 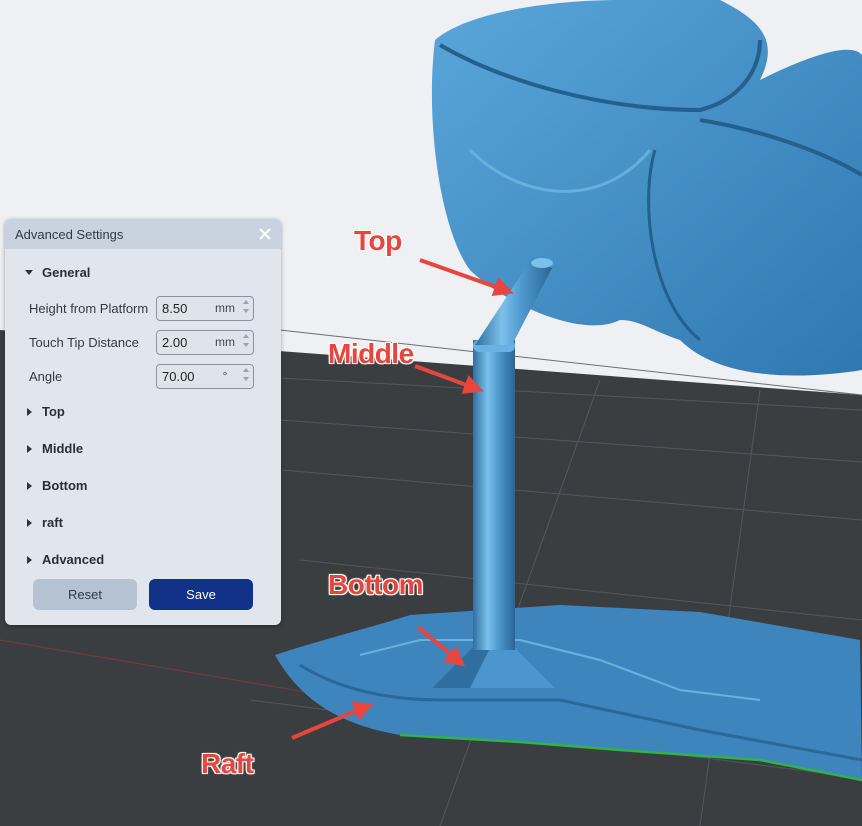 I want to click on section-raft-label: raft, so click(x=52, y=522).